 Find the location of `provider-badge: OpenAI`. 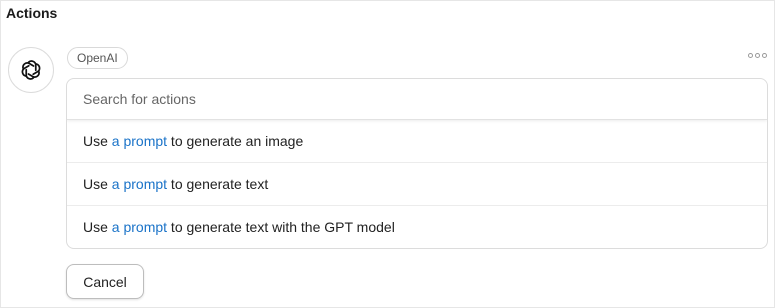

provider-badge: OpenAI is located at coordinates (97, 58).